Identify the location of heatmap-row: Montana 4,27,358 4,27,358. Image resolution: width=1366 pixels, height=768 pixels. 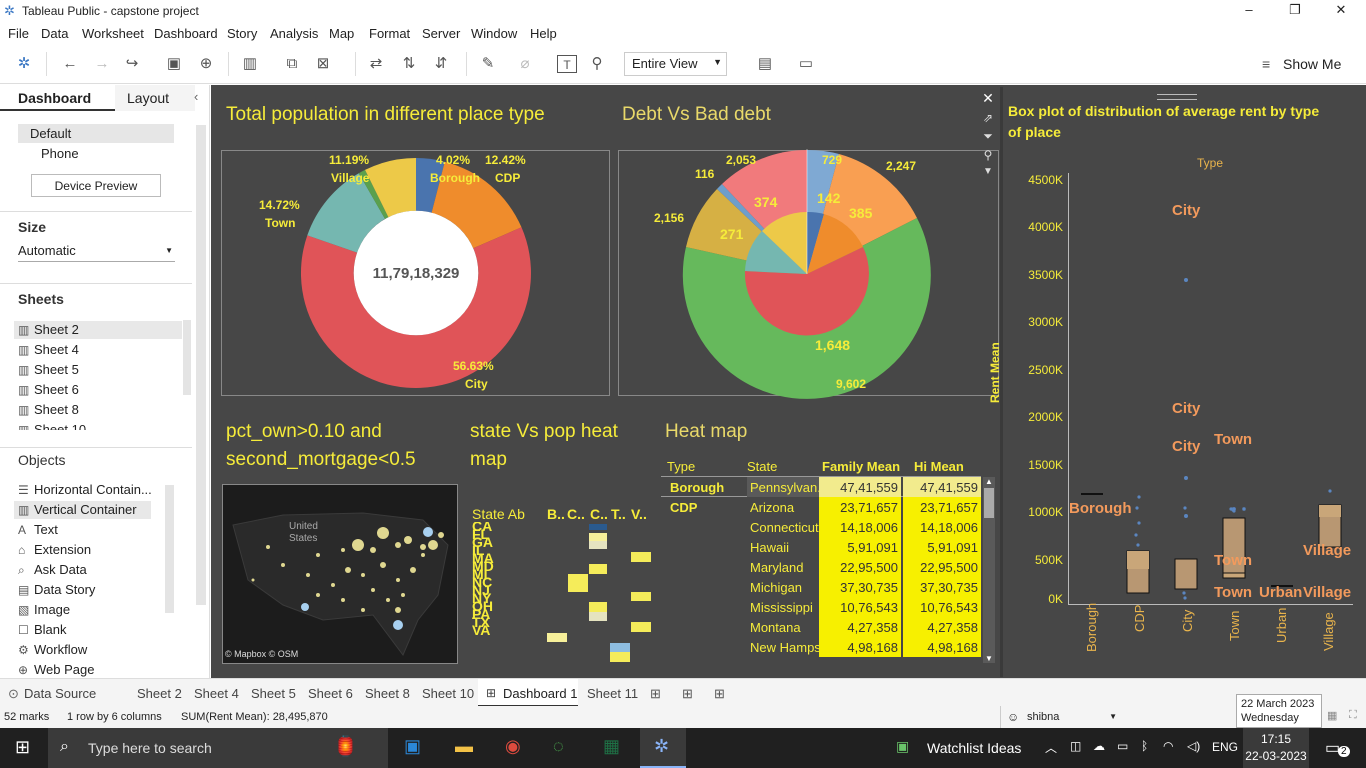
(821, 627).